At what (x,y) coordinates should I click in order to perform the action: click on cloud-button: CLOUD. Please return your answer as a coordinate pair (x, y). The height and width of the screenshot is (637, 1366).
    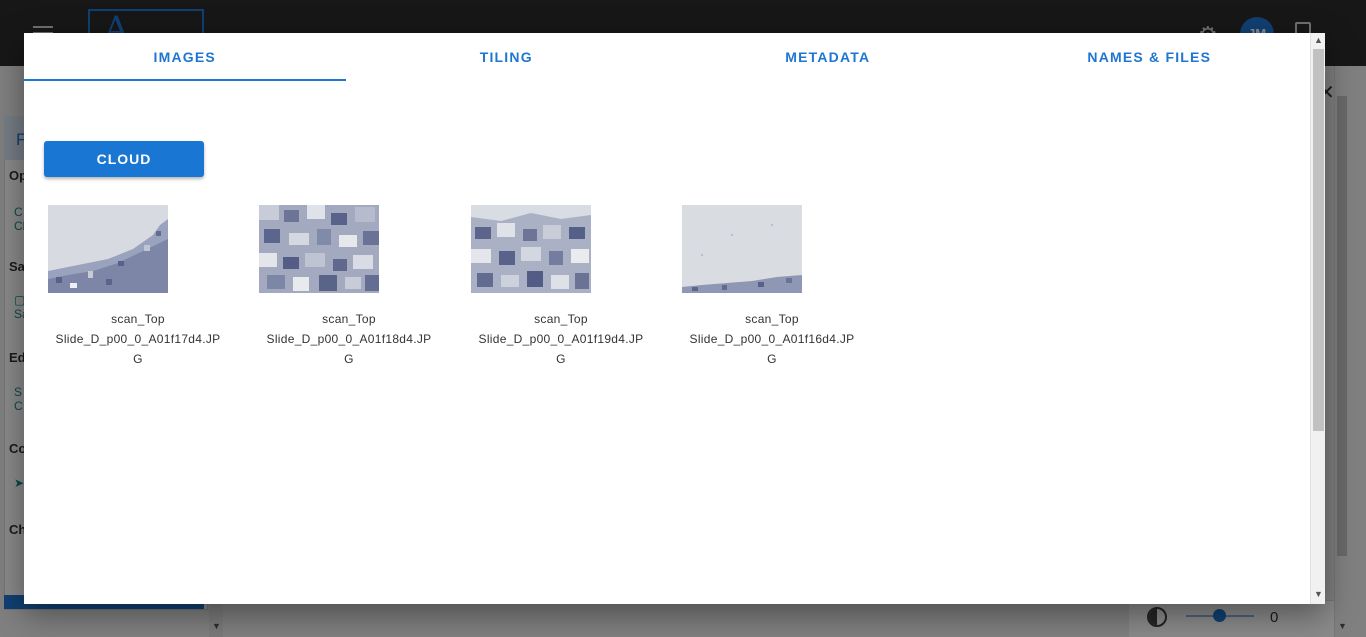
    Looking at the image, I should click on (124, 159).